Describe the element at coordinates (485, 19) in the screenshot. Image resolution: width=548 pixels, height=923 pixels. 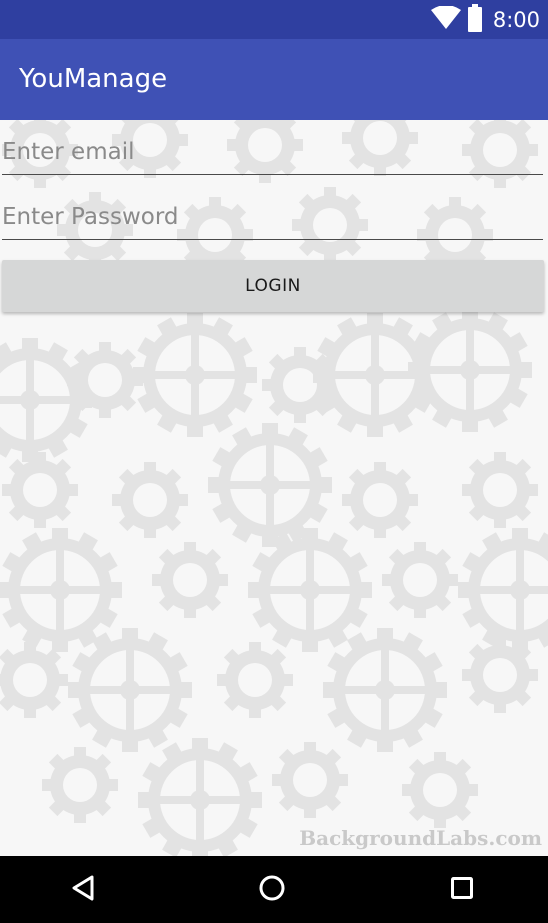
I see `status-icons: 8:00` at that location.